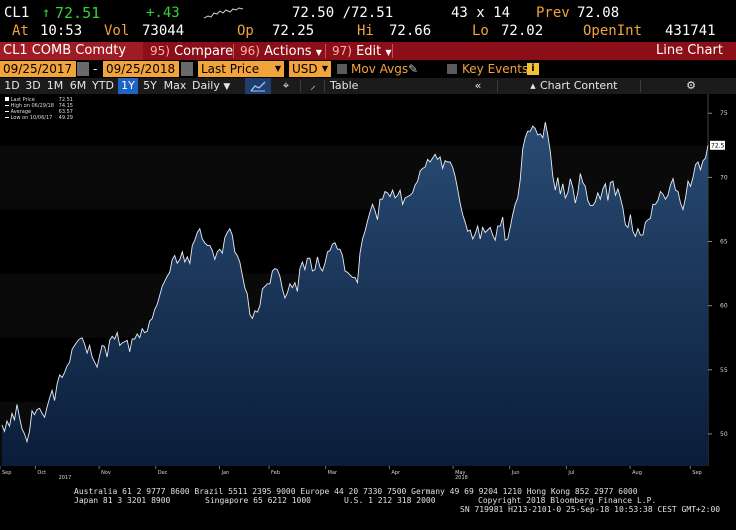  Describe the element at coordinates (241, 69) in the screenshot. I see `field-select: Last Price ▼` at that location.